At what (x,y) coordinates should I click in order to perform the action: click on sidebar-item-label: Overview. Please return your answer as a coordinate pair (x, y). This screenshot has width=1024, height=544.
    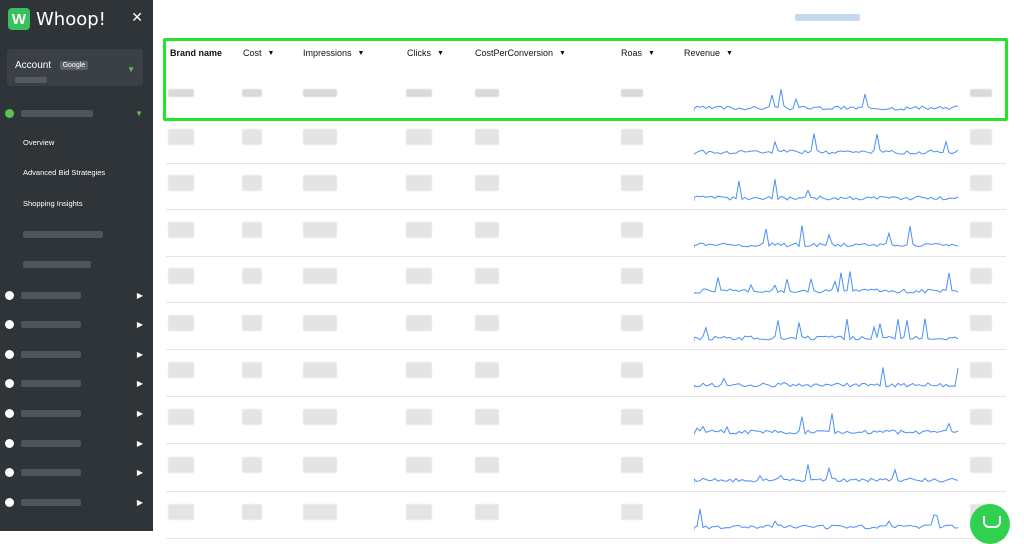
    Looking at the image, I should click on (39, 142).